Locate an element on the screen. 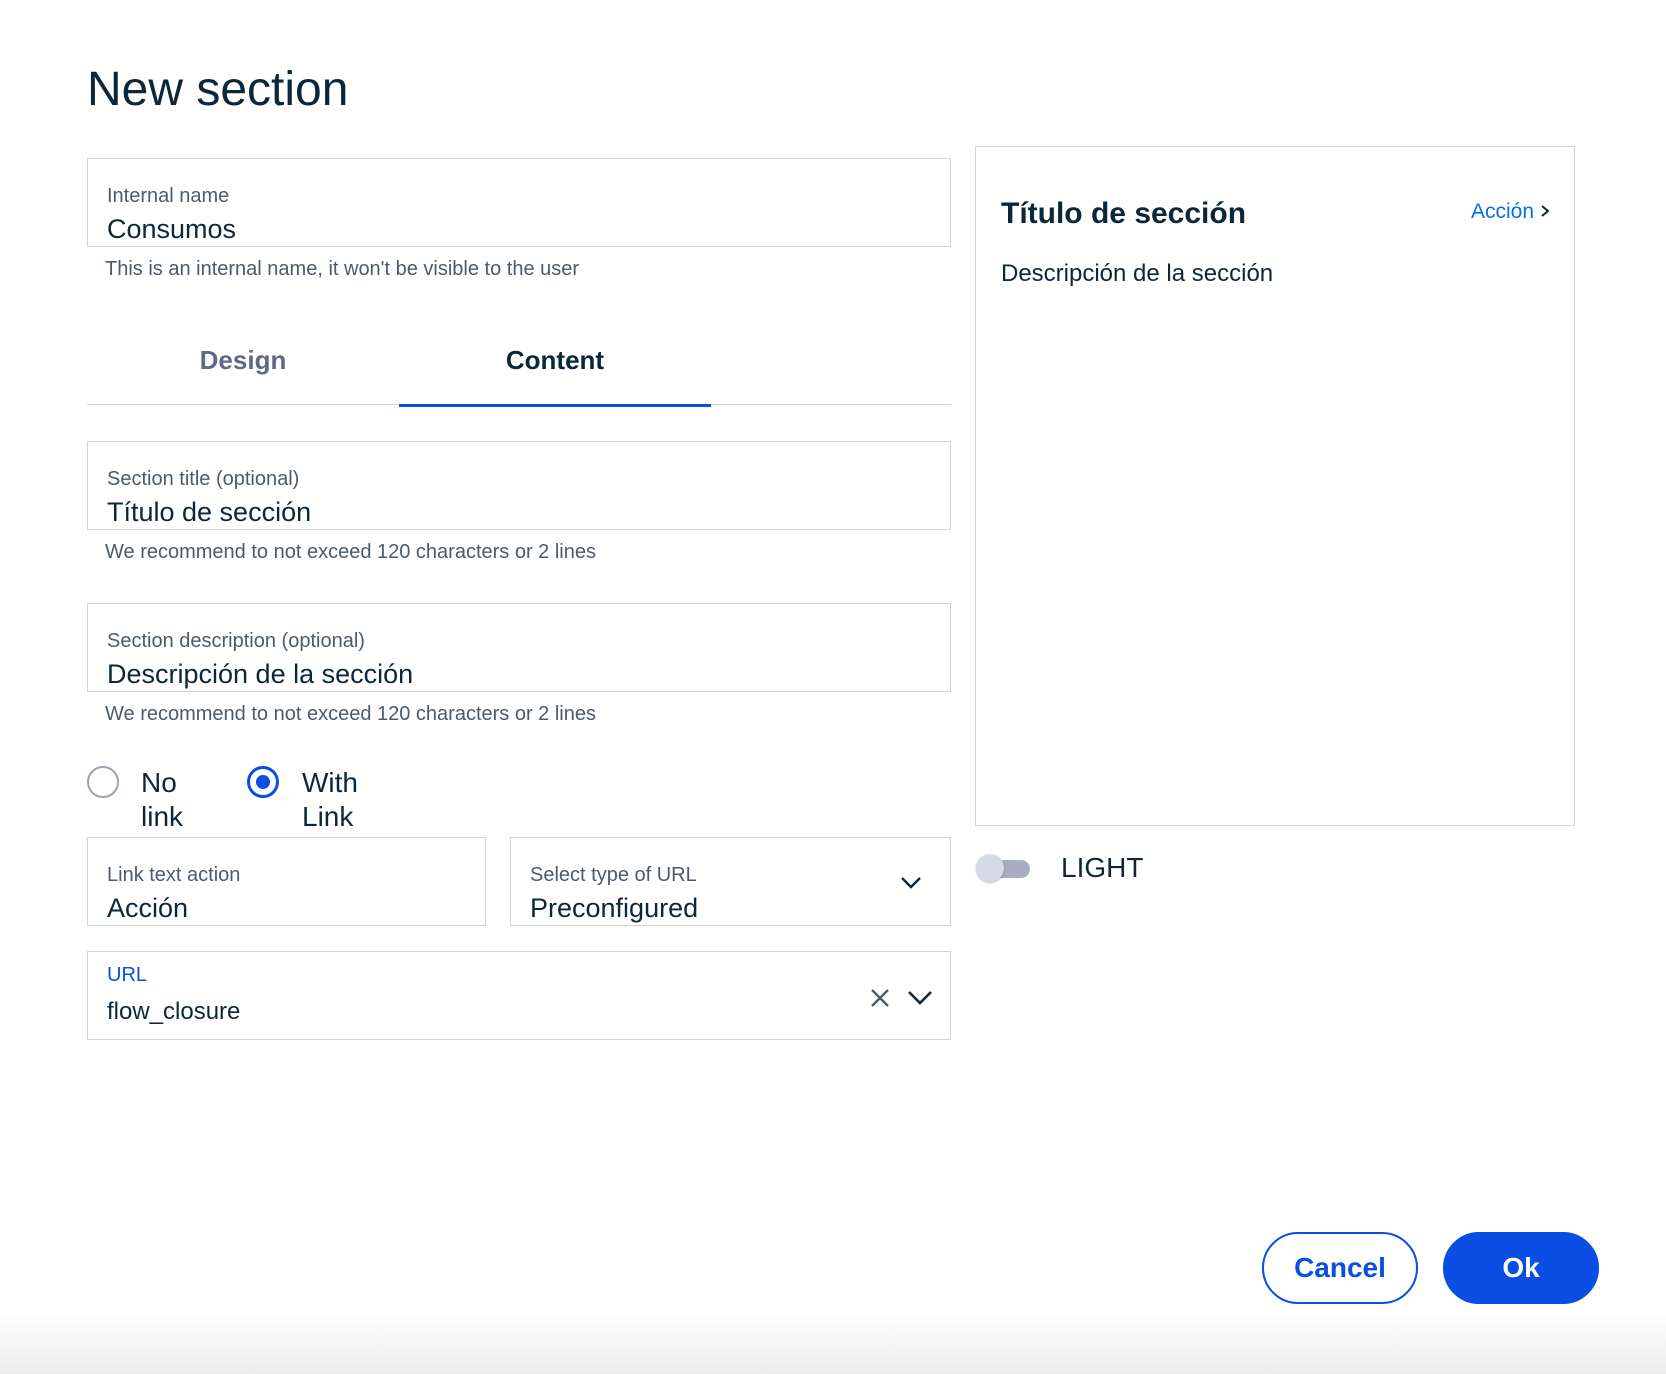  no-link-label: No link is located at coordinates (162, 800).